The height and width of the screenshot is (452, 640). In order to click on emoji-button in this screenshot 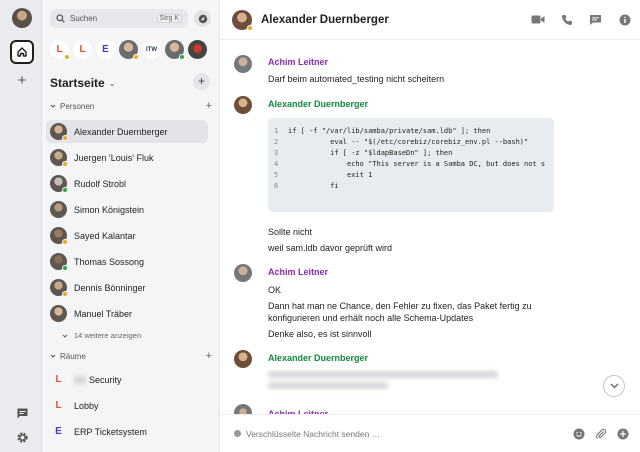, I will do `click(578, 433)`.